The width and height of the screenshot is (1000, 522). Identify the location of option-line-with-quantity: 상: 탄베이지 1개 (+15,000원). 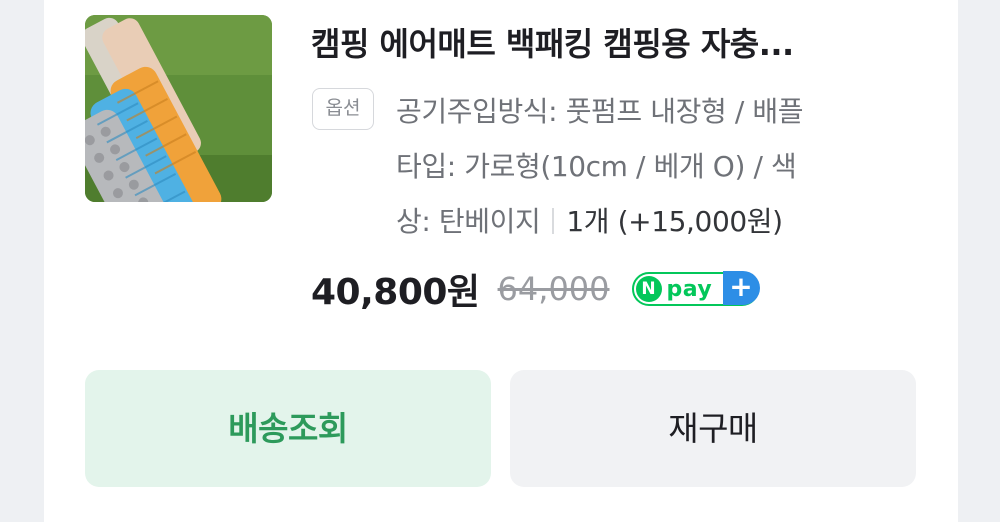
(666, 221).